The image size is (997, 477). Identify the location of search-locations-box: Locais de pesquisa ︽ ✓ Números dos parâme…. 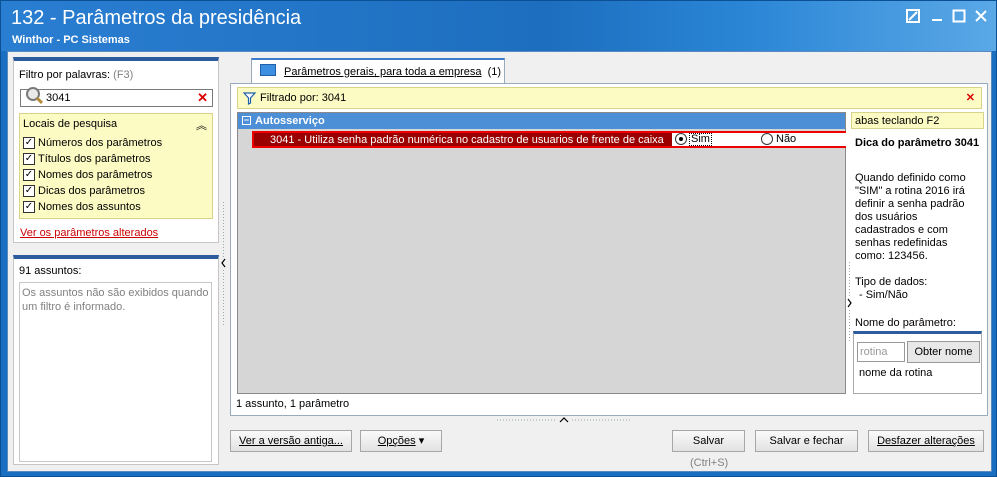
(116, 166).